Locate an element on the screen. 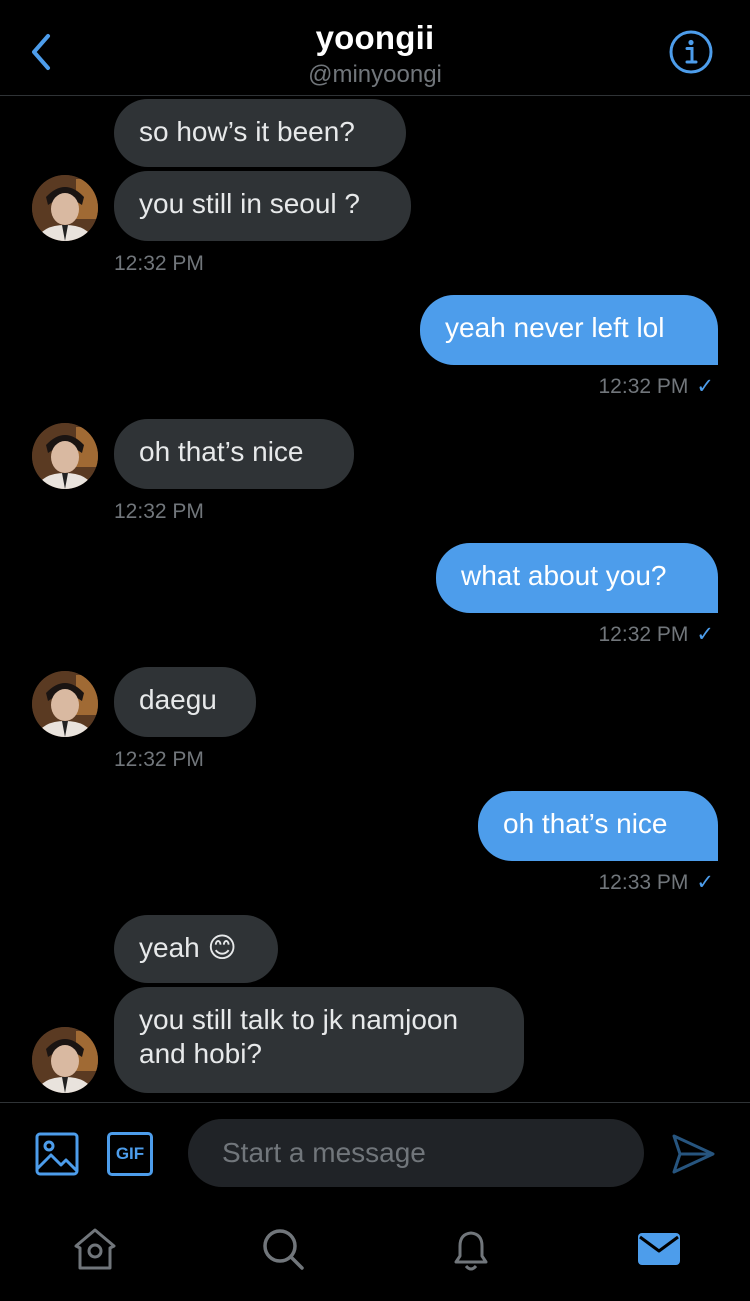  send-icon is located at coordinates (693, 1154).